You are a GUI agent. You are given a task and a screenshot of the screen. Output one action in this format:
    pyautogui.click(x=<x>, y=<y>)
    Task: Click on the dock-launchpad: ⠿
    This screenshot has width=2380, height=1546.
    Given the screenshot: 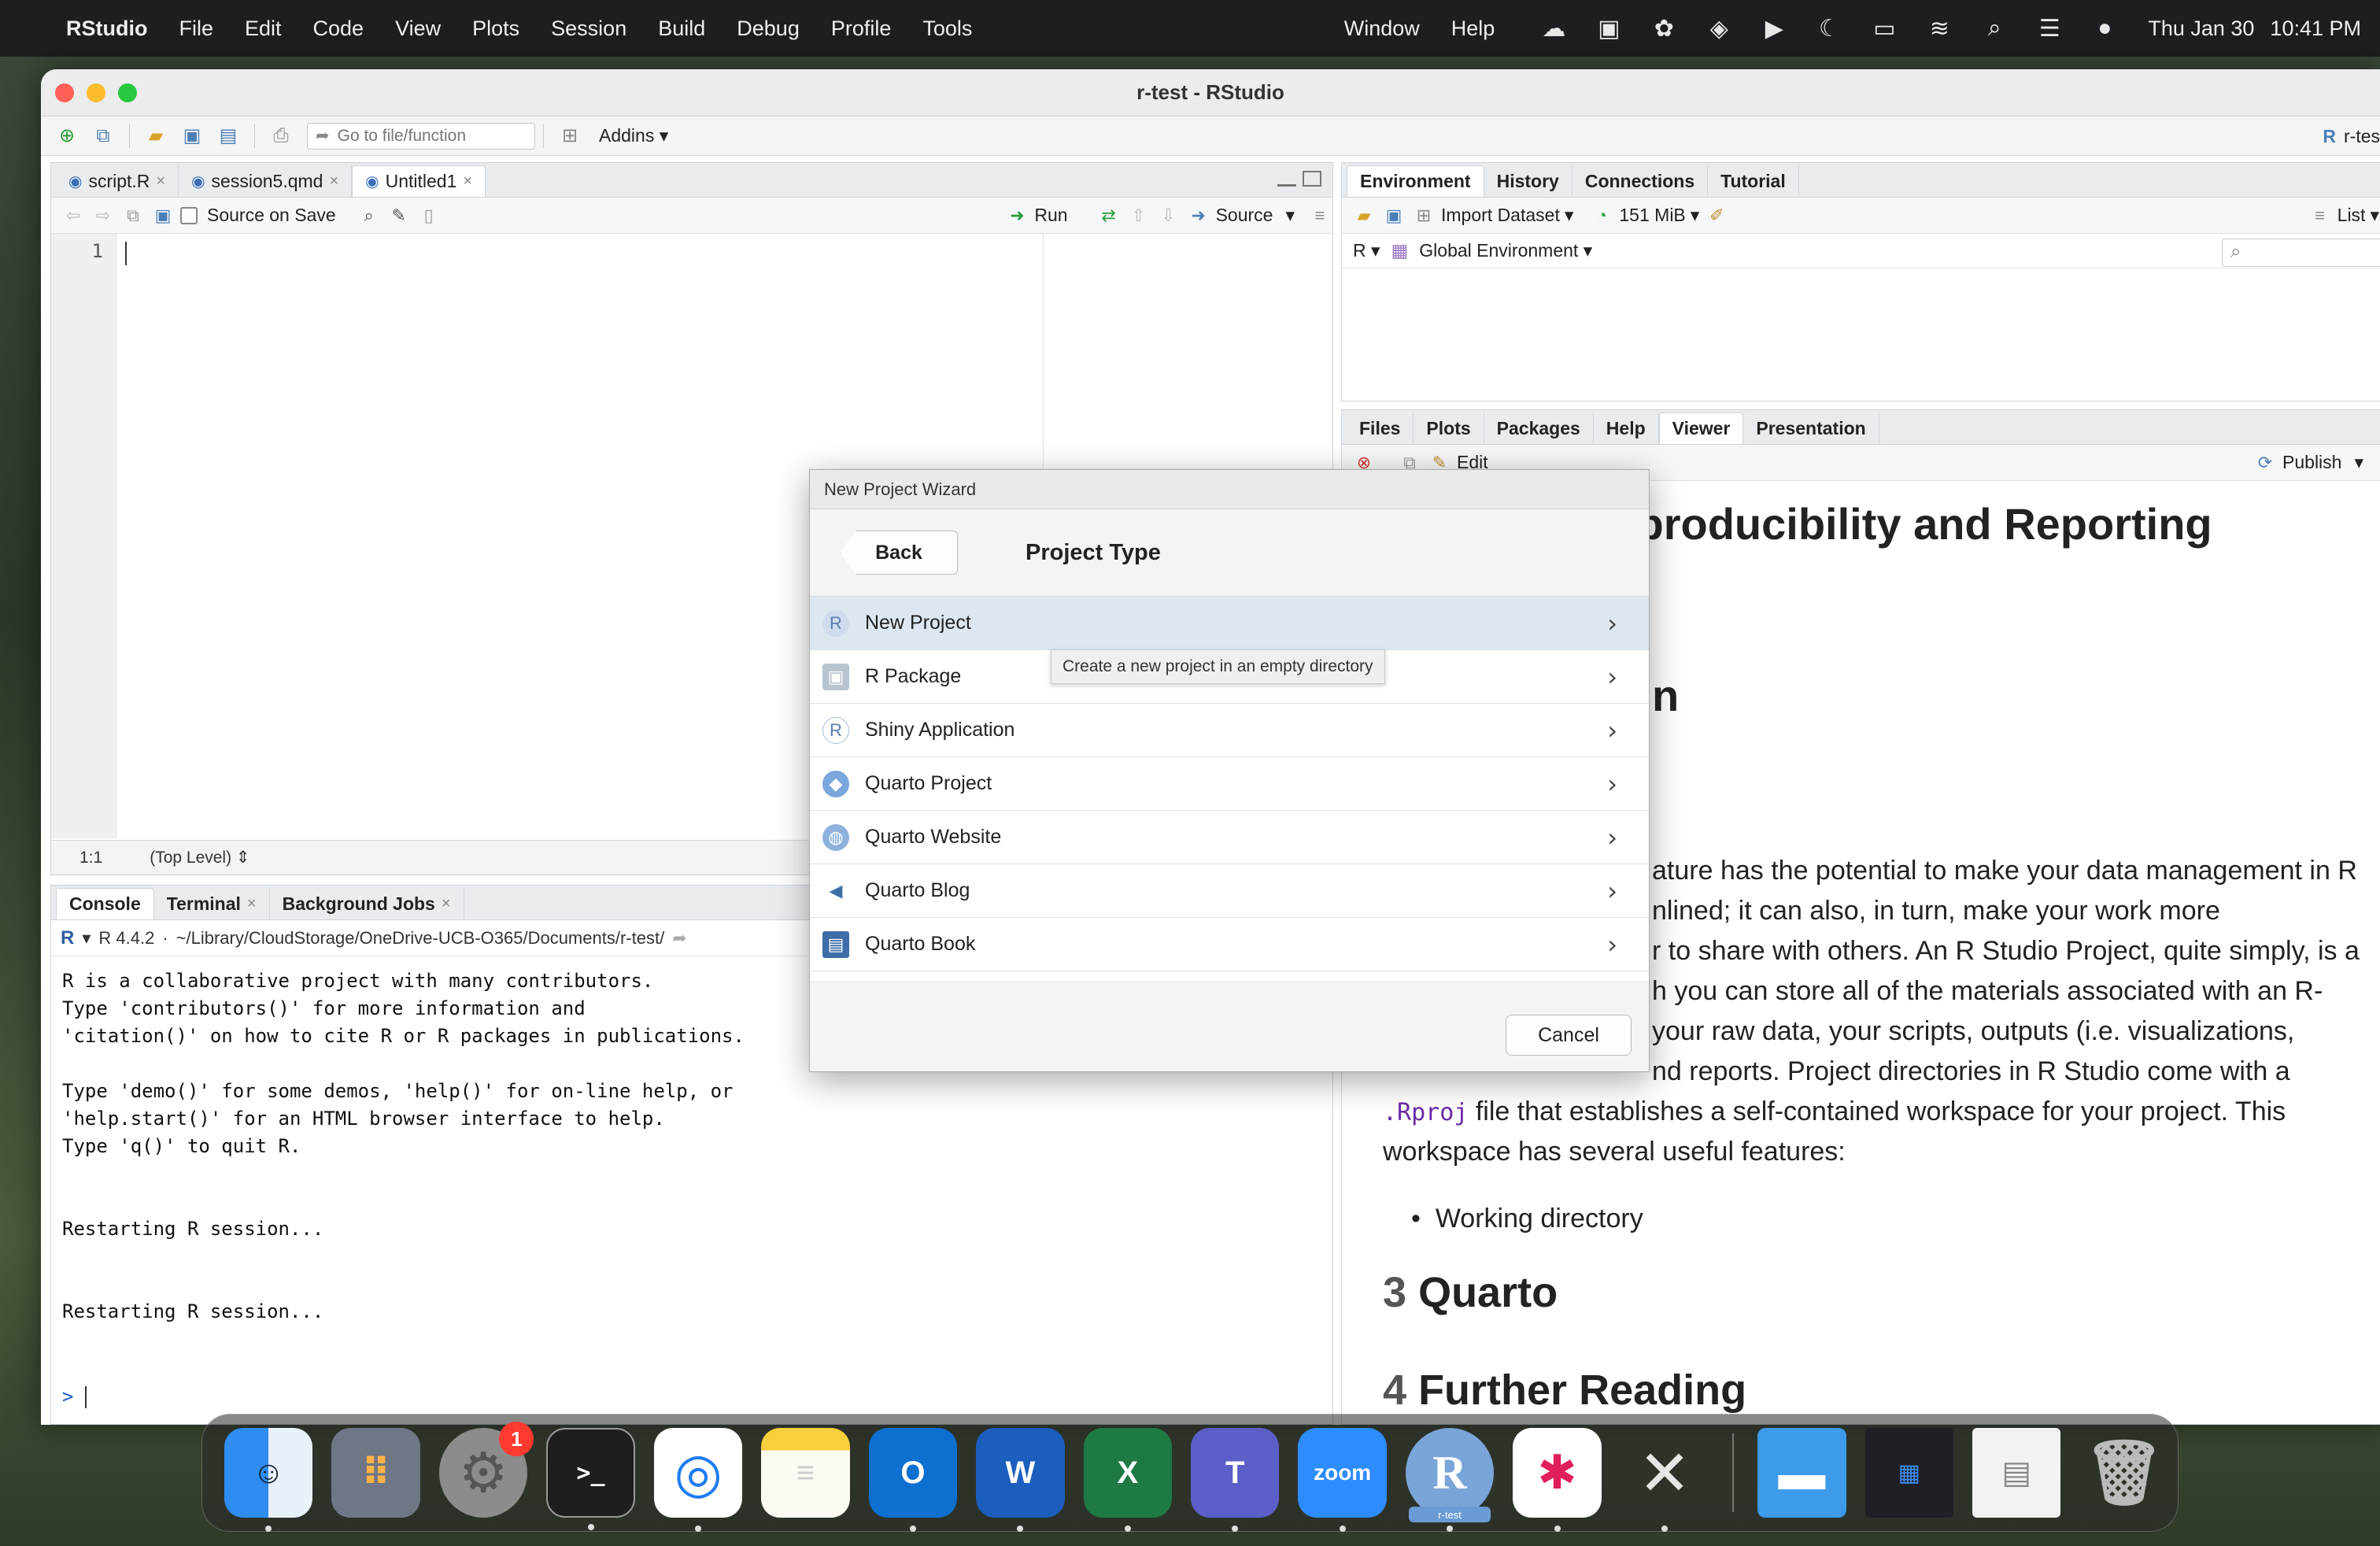 What is the action you would take?
    pyautogui.click(x=375, y=1473)
    